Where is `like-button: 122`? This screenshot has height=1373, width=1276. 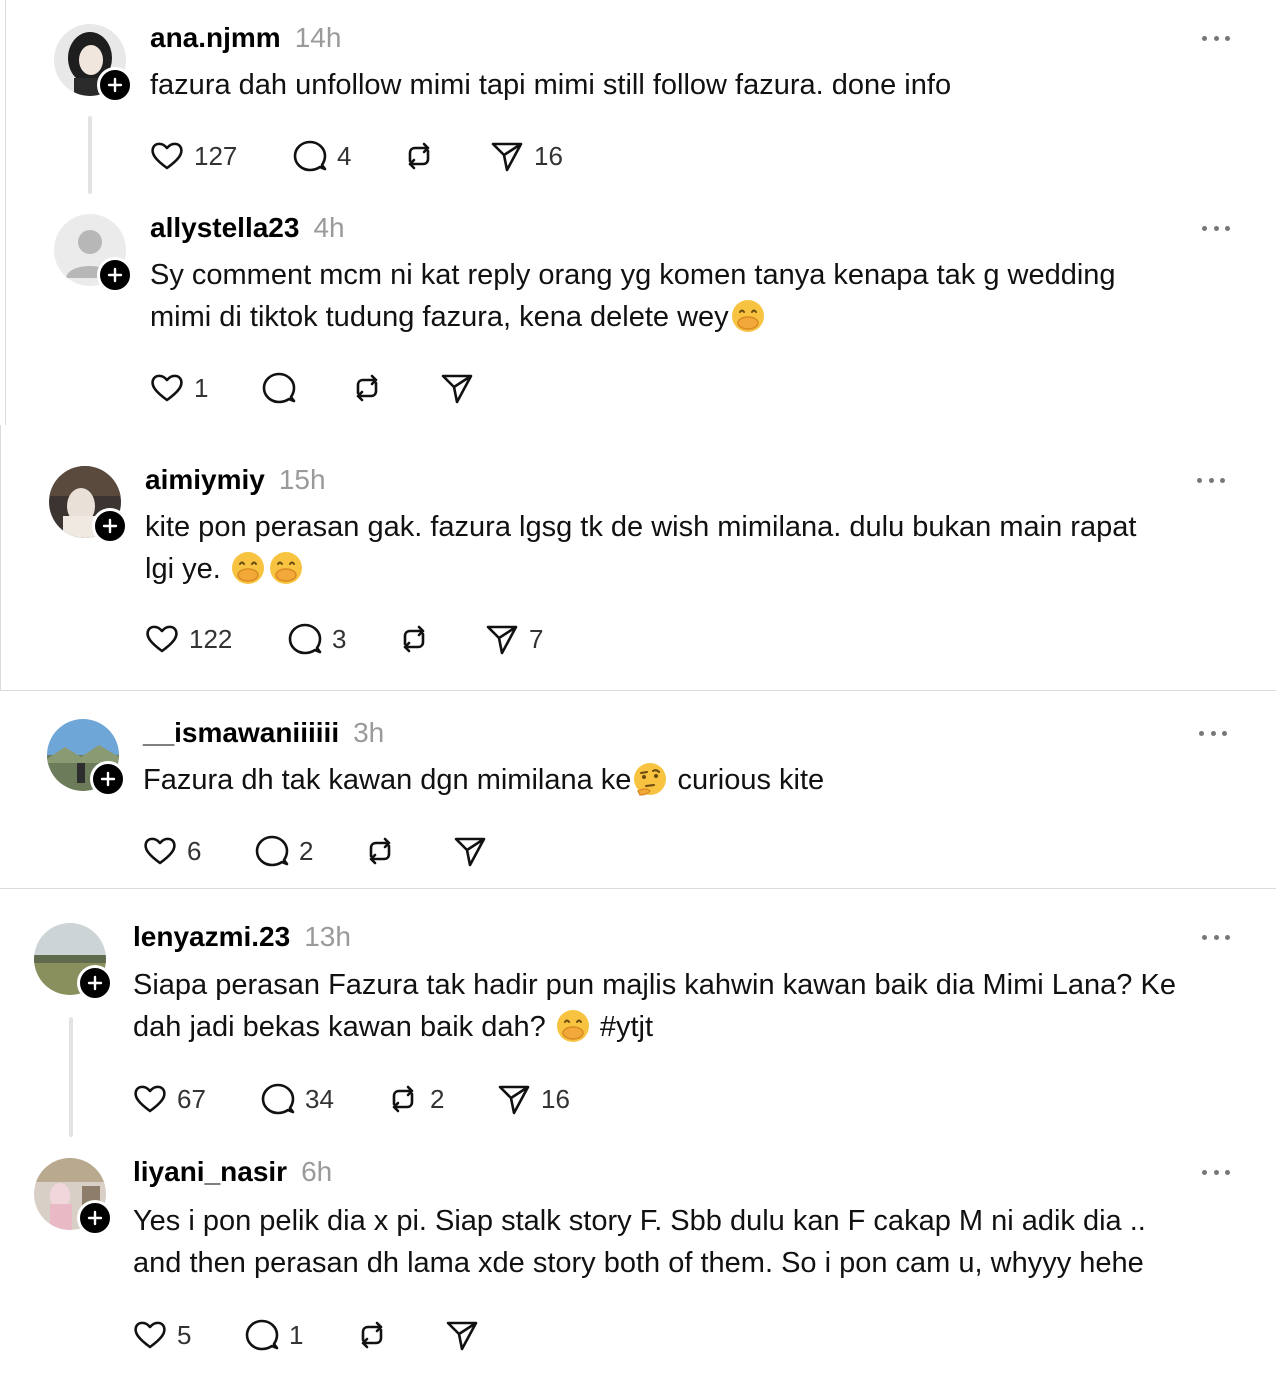 like-button: 122 is located at coordinates (187, 639).